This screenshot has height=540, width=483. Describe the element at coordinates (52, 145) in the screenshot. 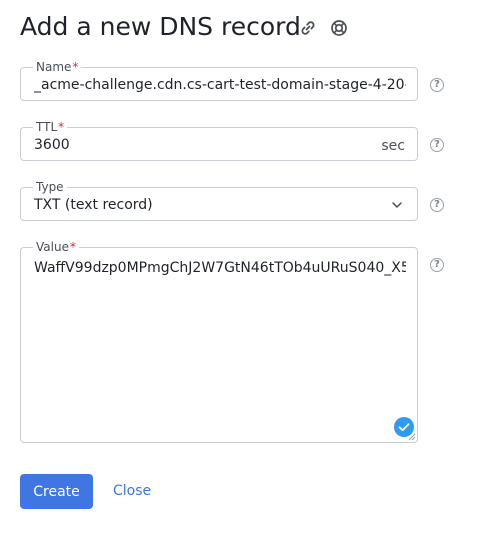

I see `ttl-input: 3600` at that location.